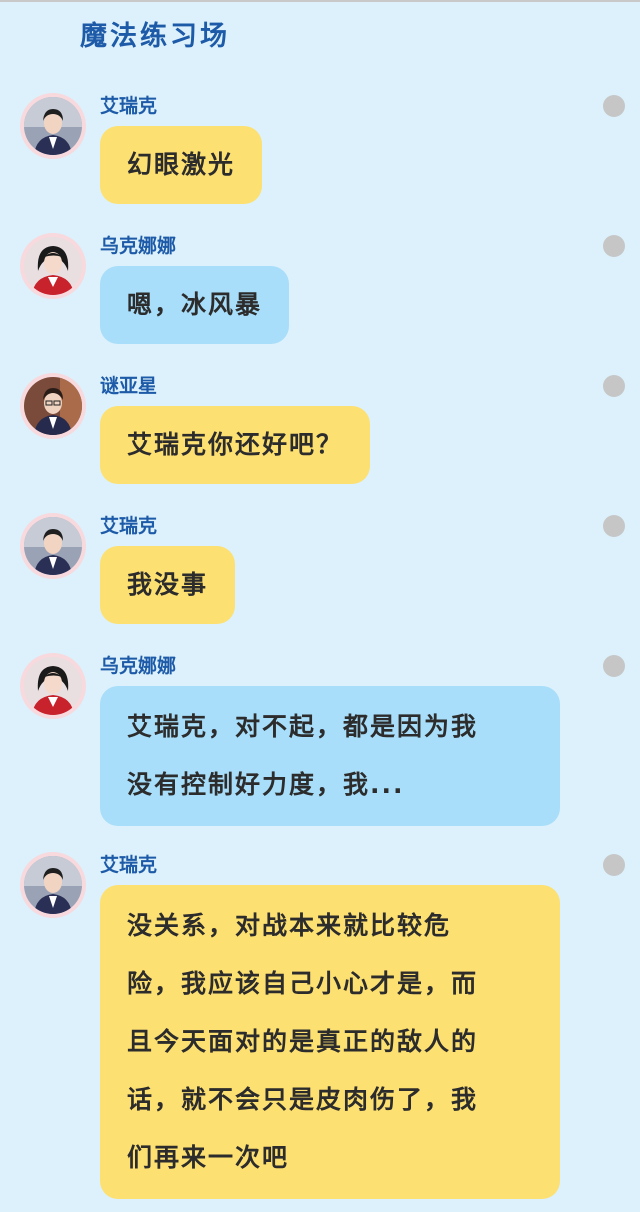 Image resolution: width=640 pixels, height=1212 pixels. Describe the element at coordinates (129, 386) in the screenshot. I see `sender-name: 谜亚星` at that location.